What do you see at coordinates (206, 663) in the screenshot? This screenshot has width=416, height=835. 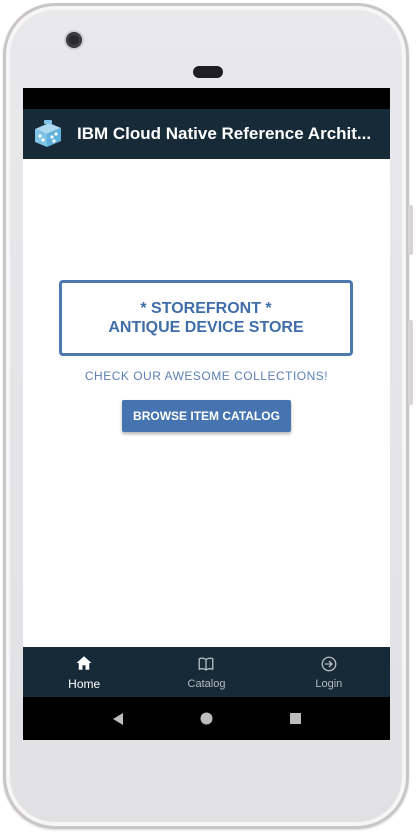 I see `book-icon` at bounding box center [206, 663].